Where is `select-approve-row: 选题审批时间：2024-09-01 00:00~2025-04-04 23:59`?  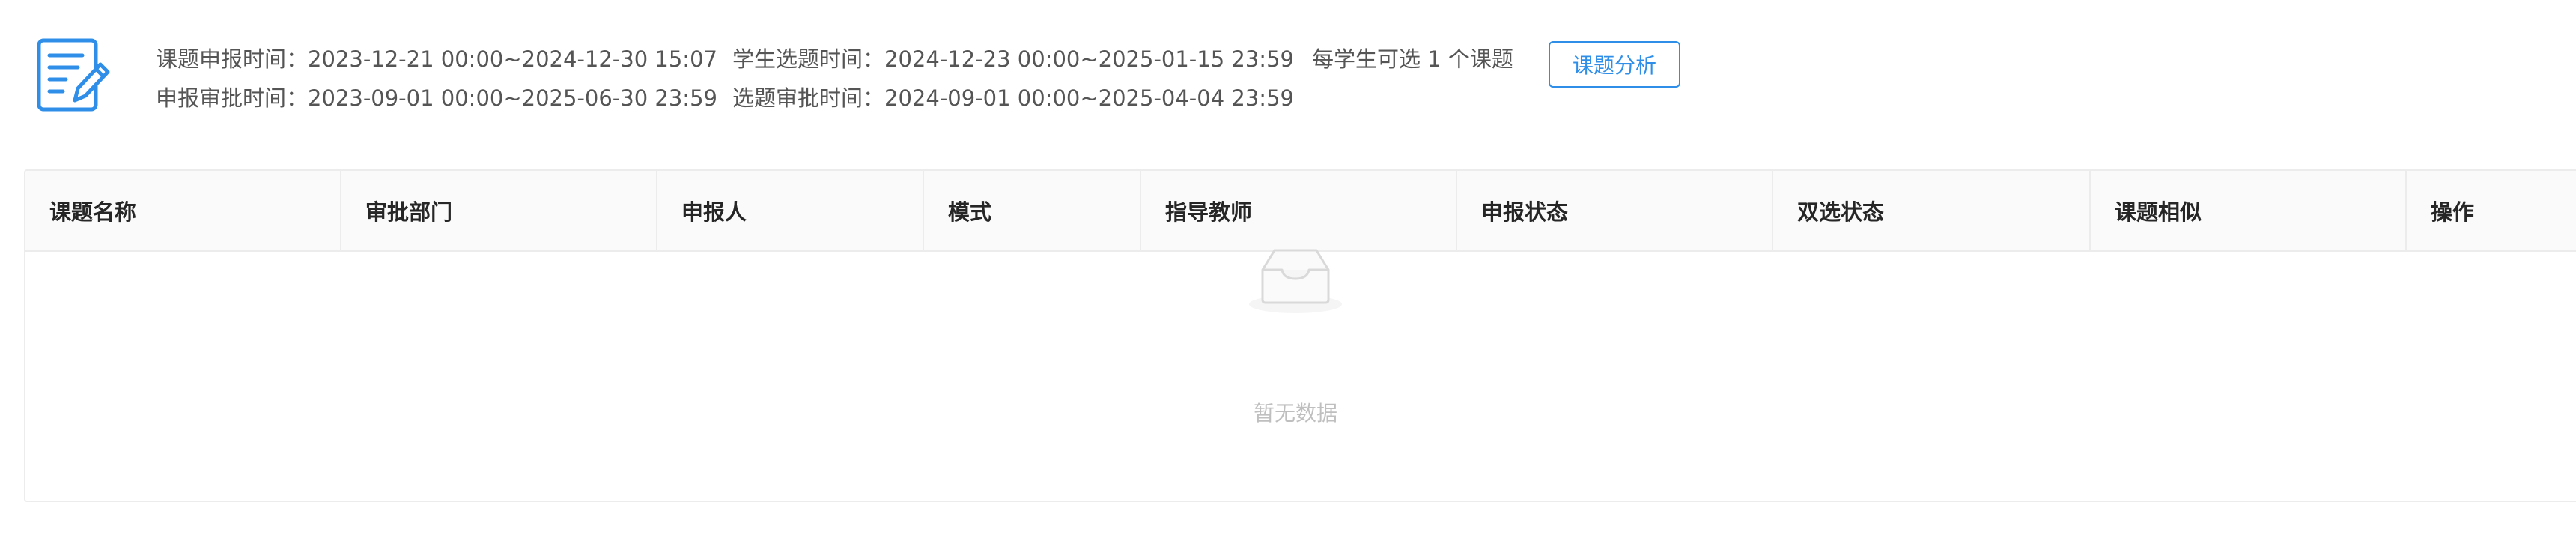
select-approve-row: 选题审批时间：2024-09-01 00:00~2025-04-04 23:59 is located at coordinates (1013, 98).